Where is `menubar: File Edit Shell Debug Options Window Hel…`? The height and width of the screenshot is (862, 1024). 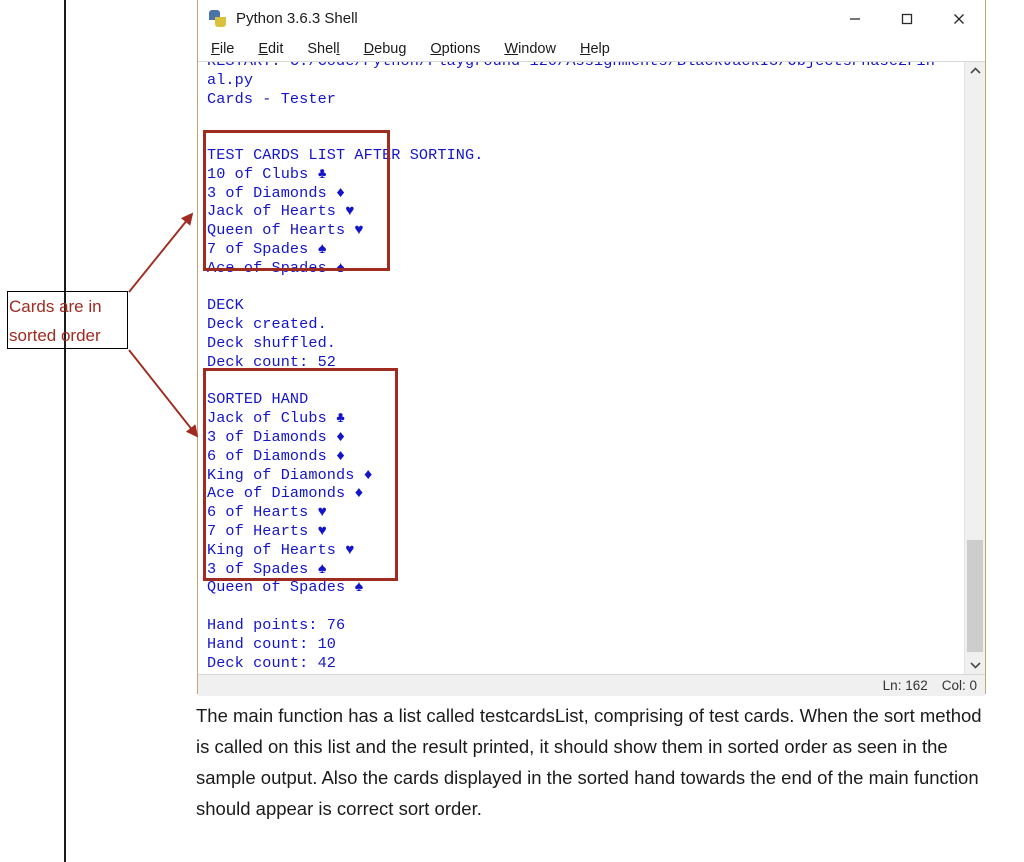
menubar: File Edit Shell Debug Options Window Hel… is located at coordinates (591, 49).